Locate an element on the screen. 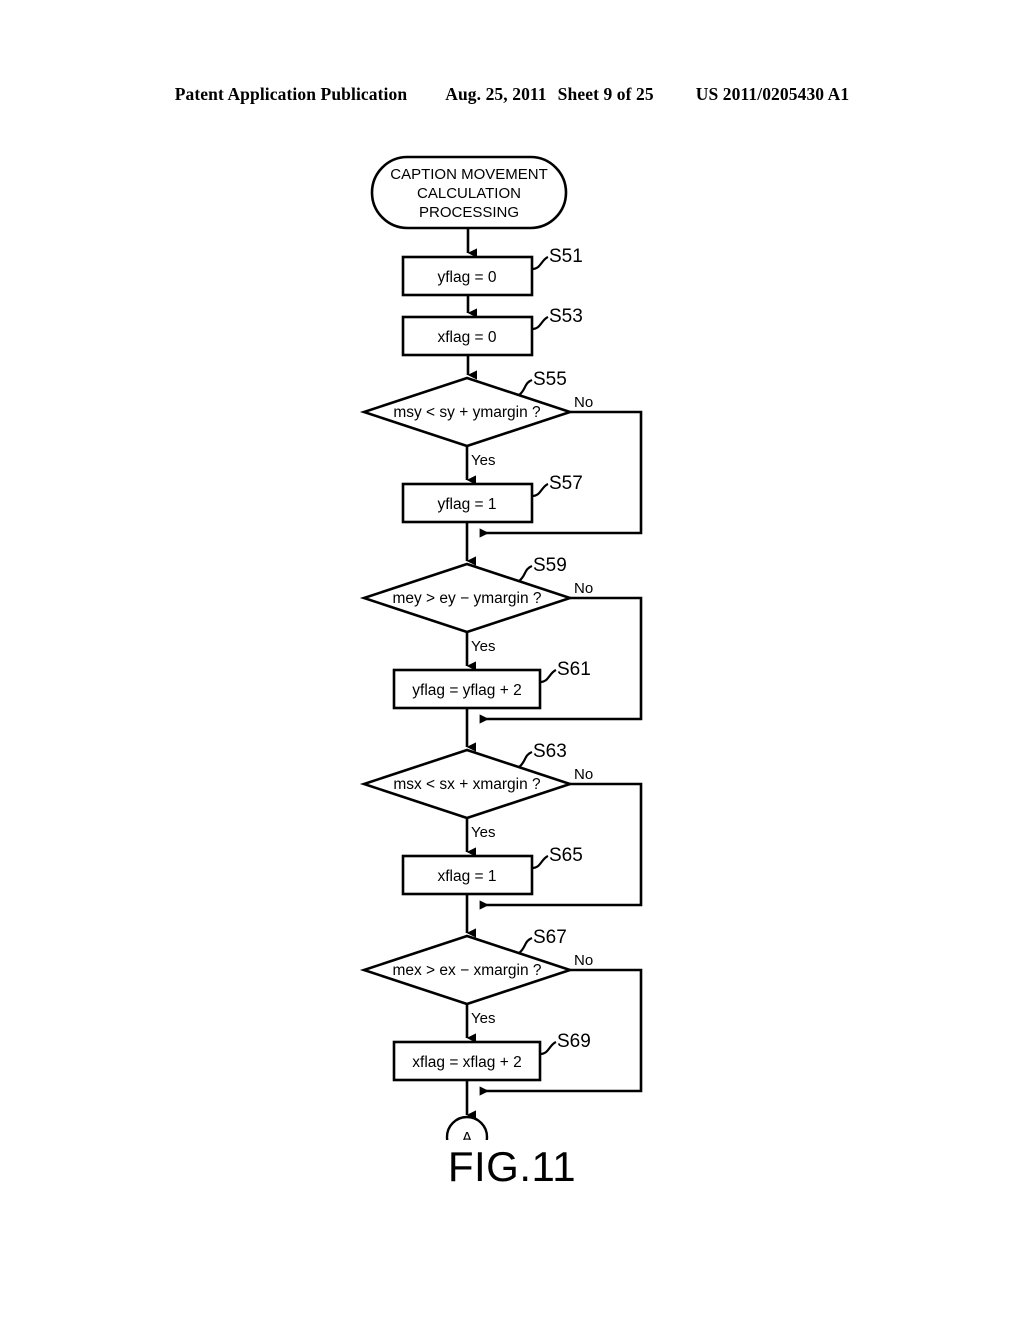 Image resolution: width=1024 pixels, height=1320 pixels. document-number: US 2011/0205430 A1 is located at coordinates (772, 94).